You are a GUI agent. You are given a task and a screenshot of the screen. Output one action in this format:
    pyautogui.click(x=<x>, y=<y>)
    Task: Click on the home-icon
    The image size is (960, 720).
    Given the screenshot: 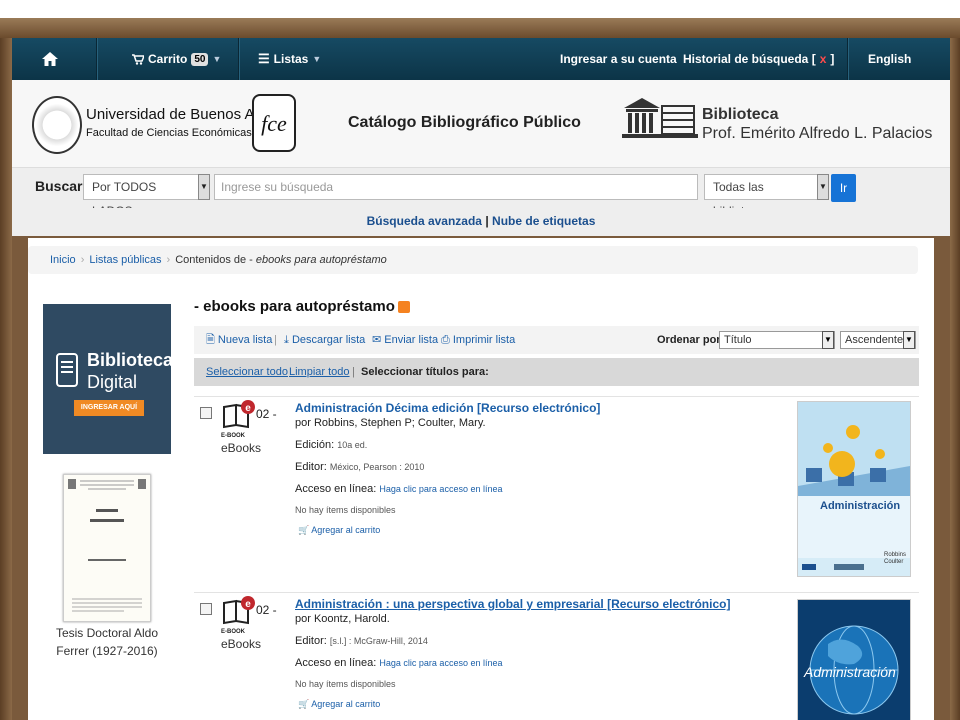 What is the action you would take?
    pyautogui.click(x=50, y=59)
    